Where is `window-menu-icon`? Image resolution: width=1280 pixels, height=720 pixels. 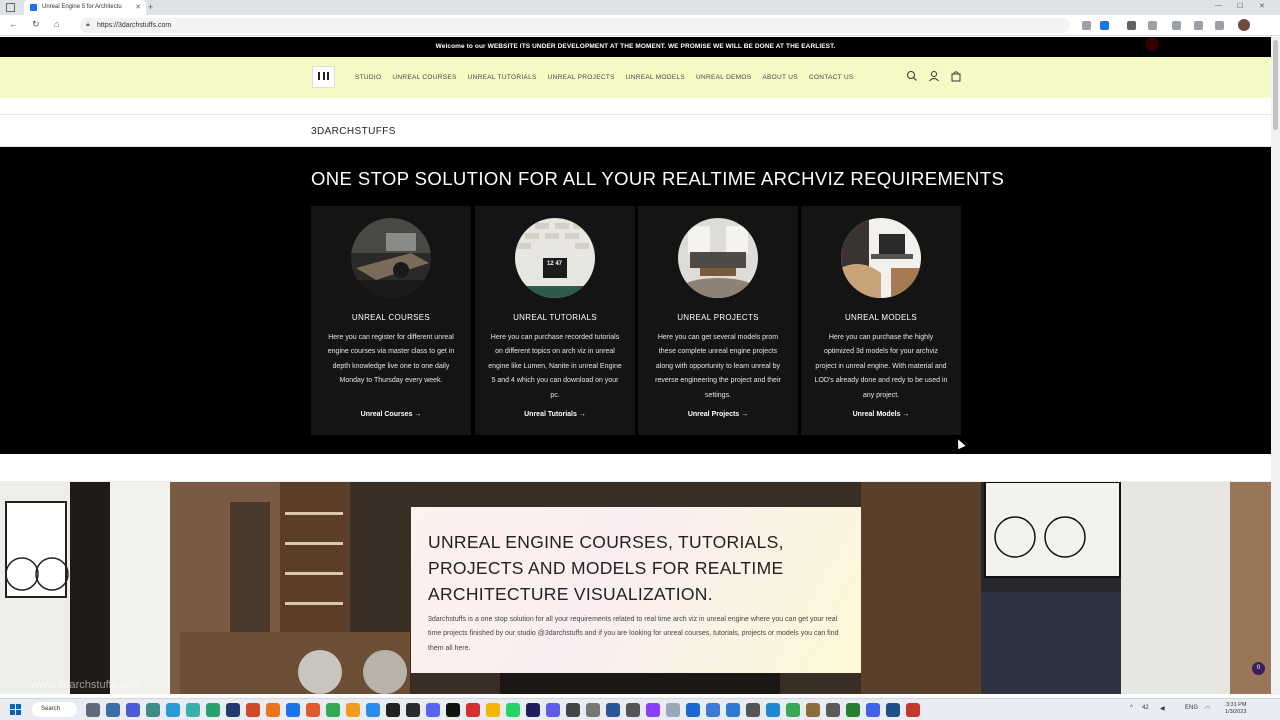
window-menu-icon is located at coordinates (10, 7).